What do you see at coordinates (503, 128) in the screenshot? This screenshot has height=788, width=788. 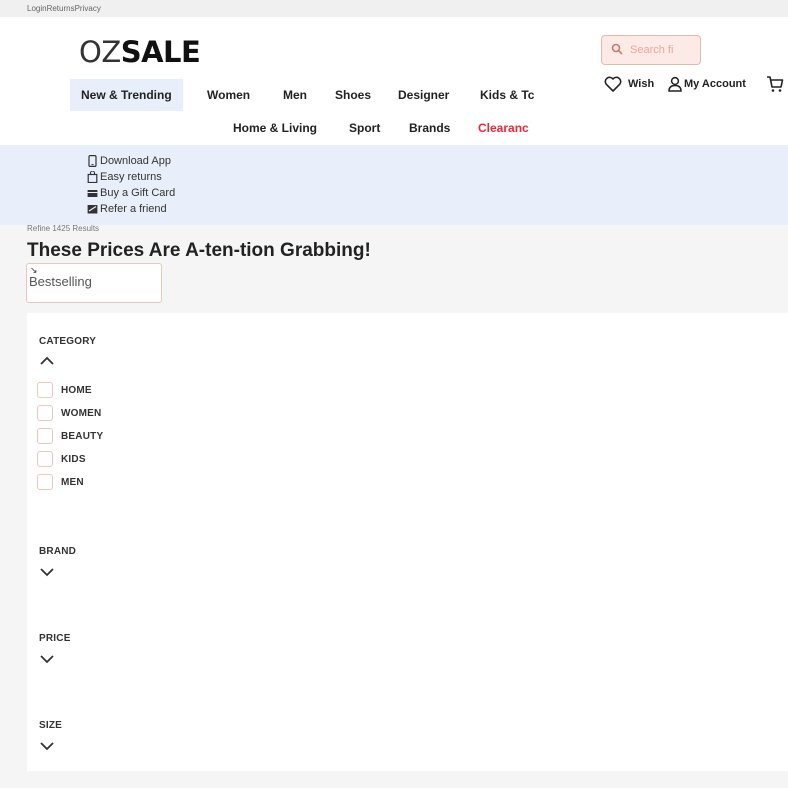 I see `nav-clearance: Clearanc` at bounding box center [503, 128].